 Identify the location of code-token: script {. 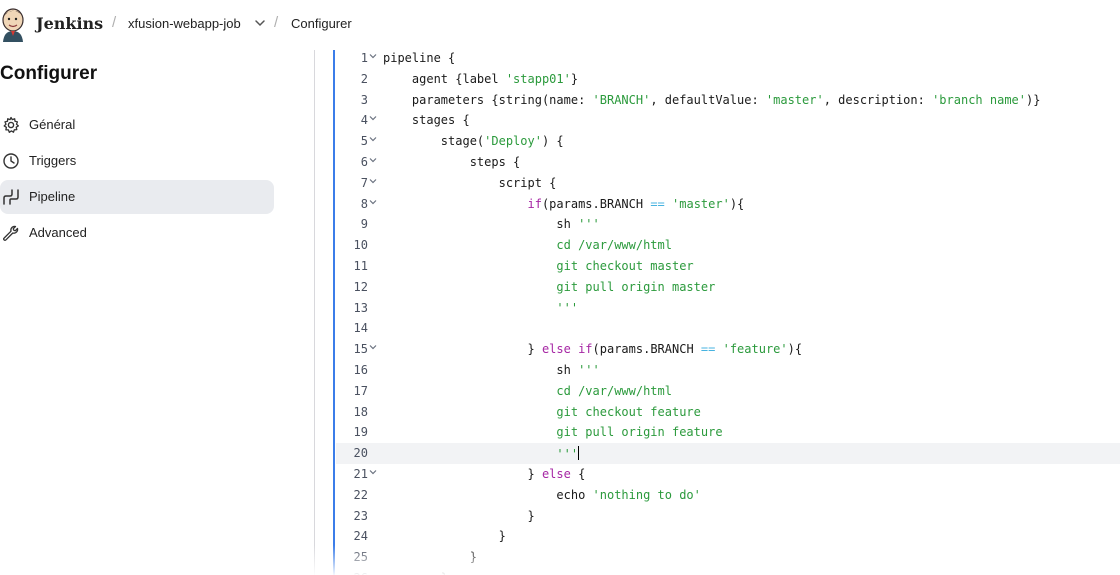
(470, 182).